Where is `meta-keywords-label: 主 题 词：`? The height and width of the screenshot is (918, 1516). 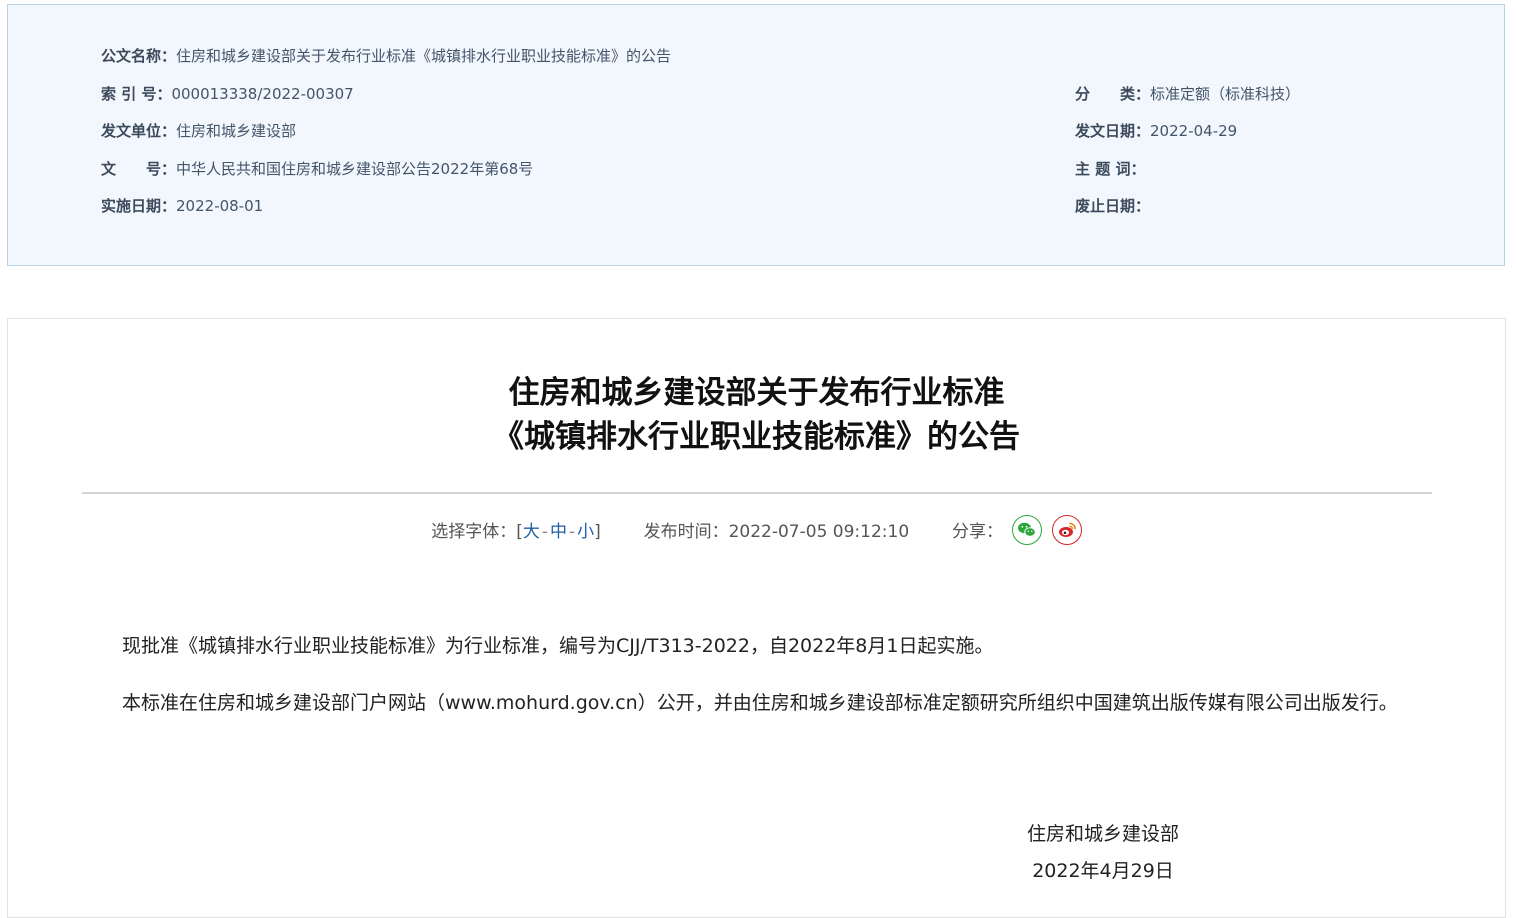 meta-keywords-label: 主 题 词： is located at coordinates (1110, 169).